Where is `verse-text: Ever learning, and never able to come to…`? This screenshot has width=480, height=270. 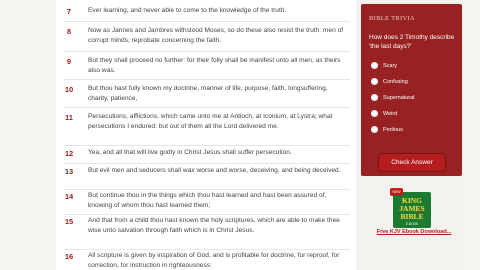 verse-text: Ever learning, and never able to come to… is located at coordinates (187, 10).